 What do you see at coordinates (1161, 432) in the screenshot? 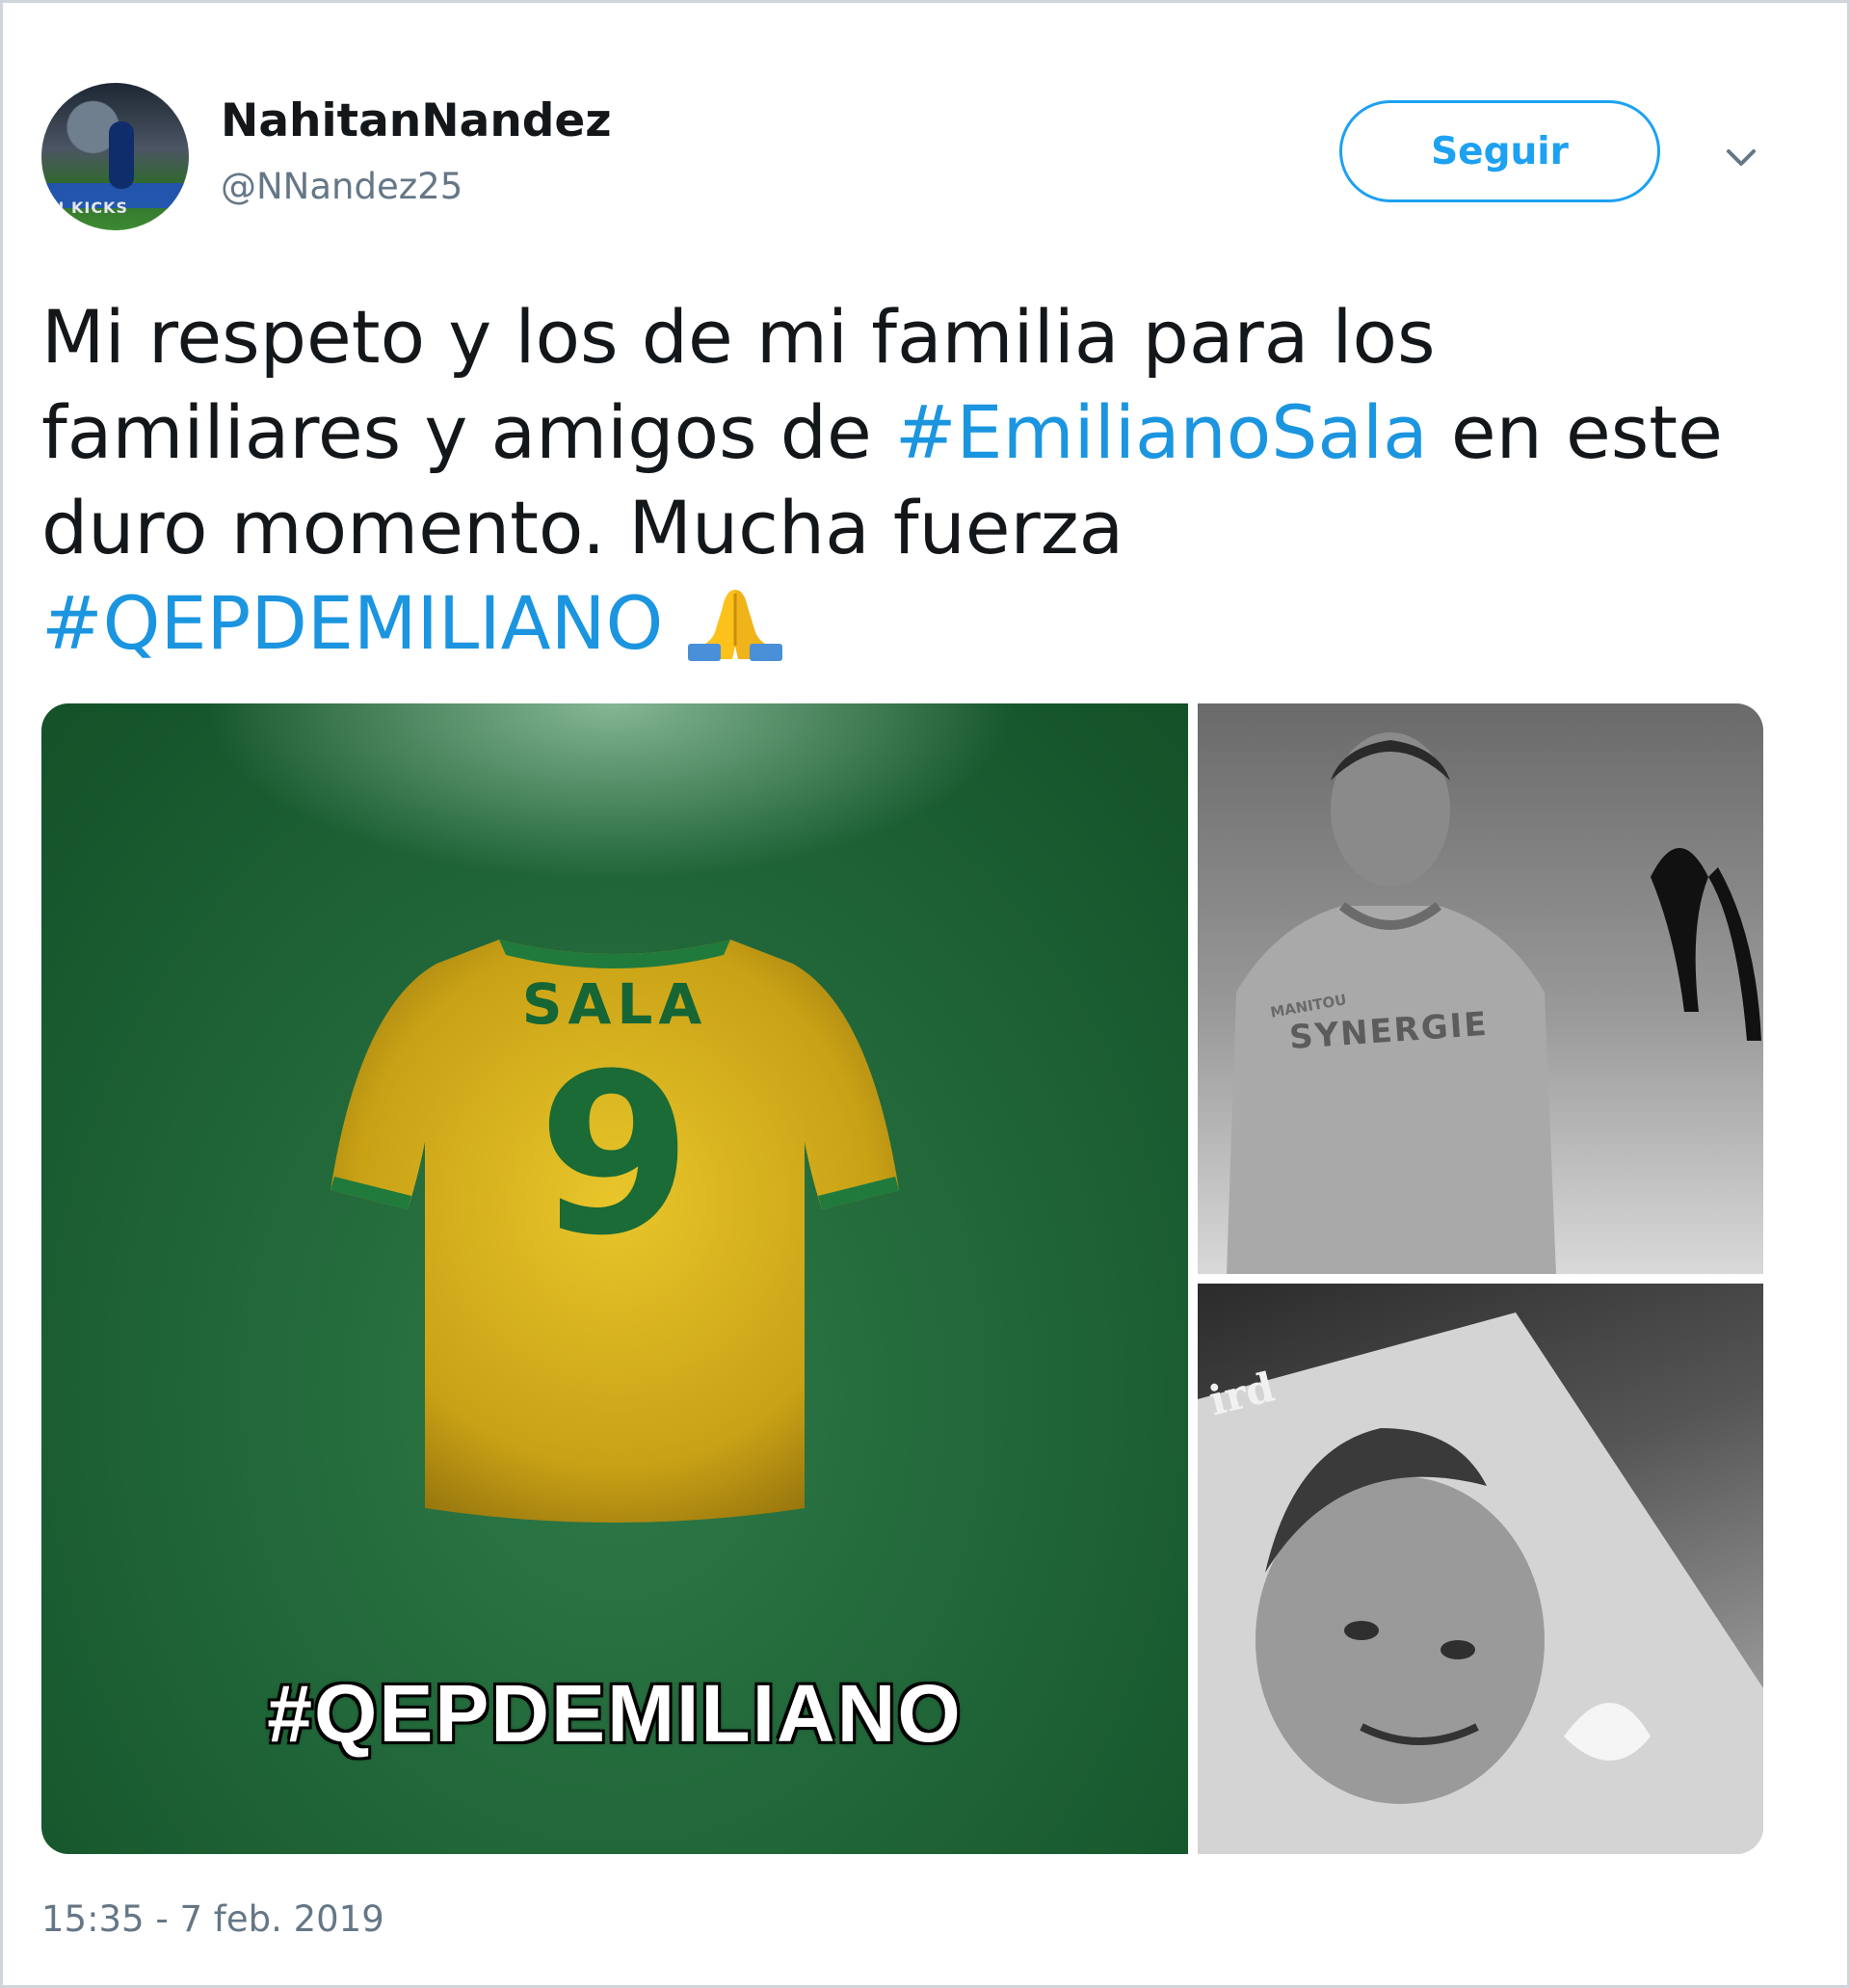
I see `hashtag-link: #EmilianoSala` at bounding box center [1161, 432].